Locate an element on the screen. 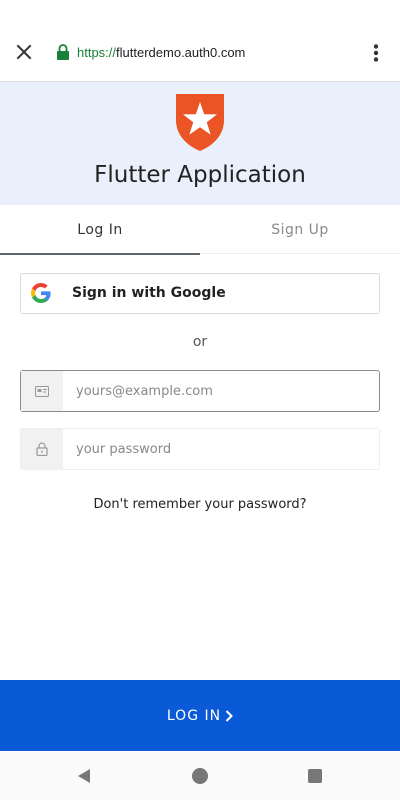 This screenshot has height=800, width=400. email-icon-box is located at coordinates (42, 391).